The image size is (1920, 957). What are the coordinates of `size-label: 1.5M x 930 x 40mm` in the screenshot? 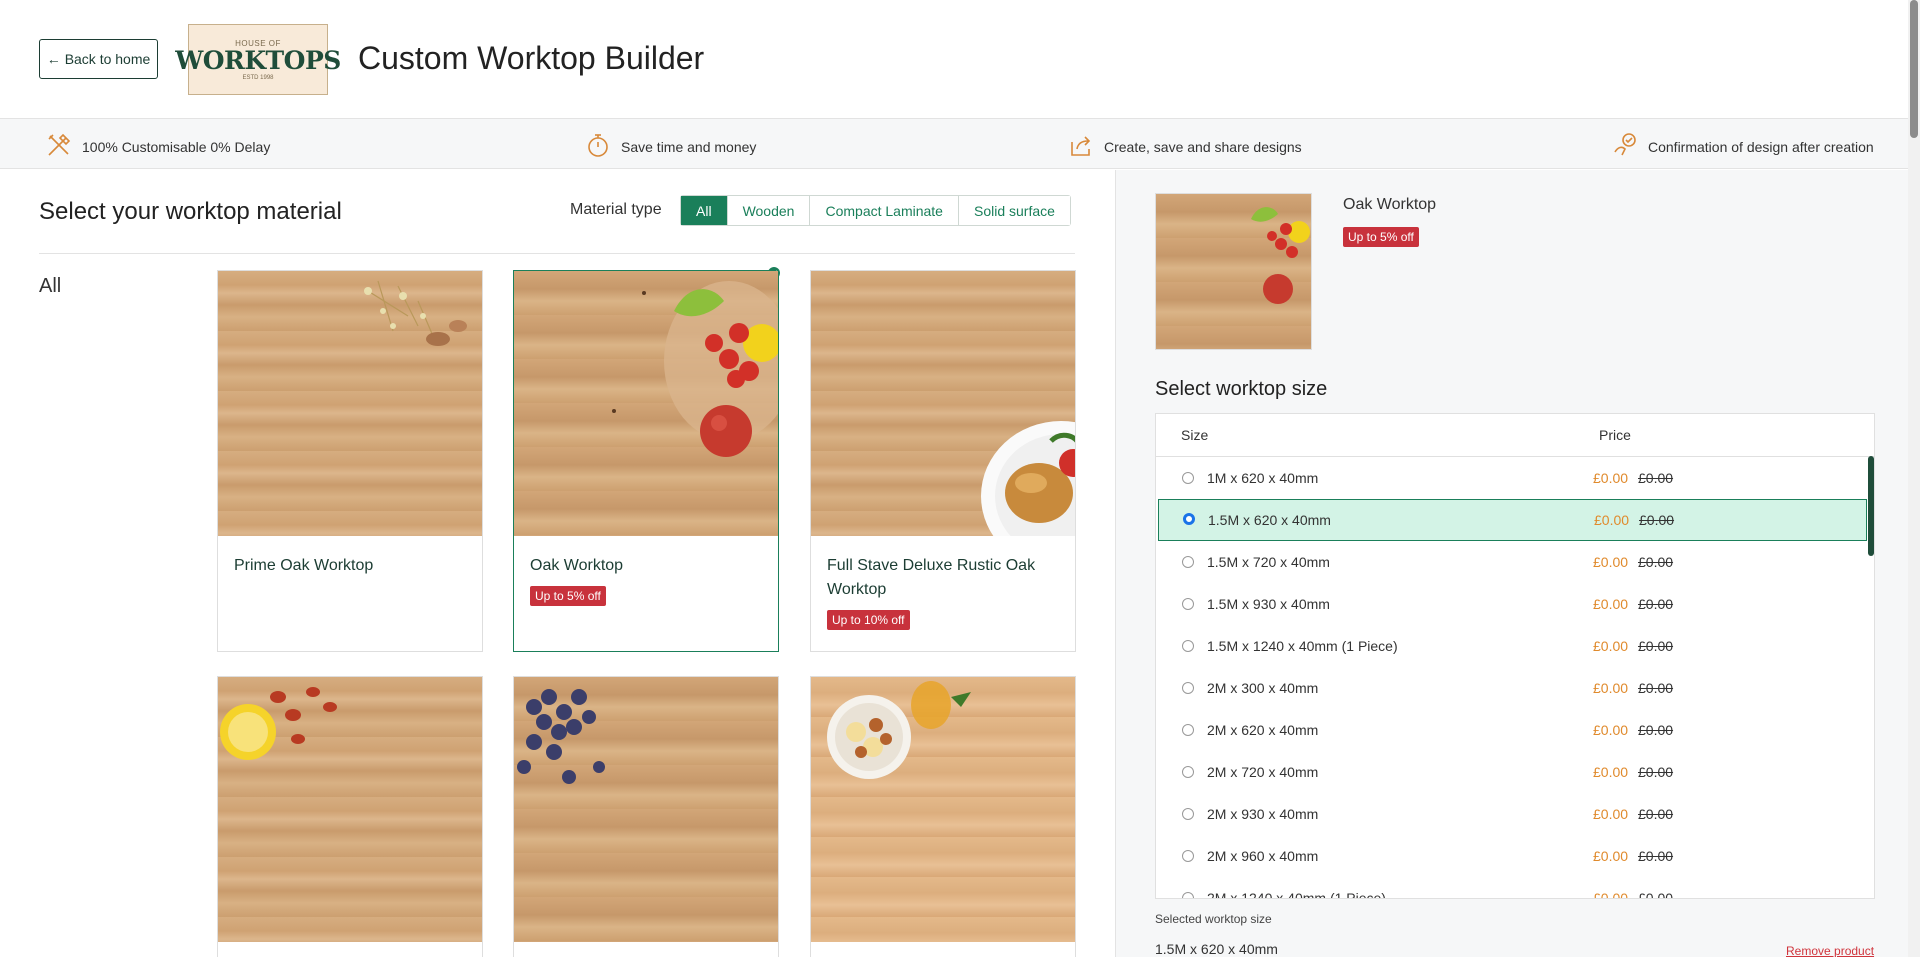 It's located at (1268, 604).